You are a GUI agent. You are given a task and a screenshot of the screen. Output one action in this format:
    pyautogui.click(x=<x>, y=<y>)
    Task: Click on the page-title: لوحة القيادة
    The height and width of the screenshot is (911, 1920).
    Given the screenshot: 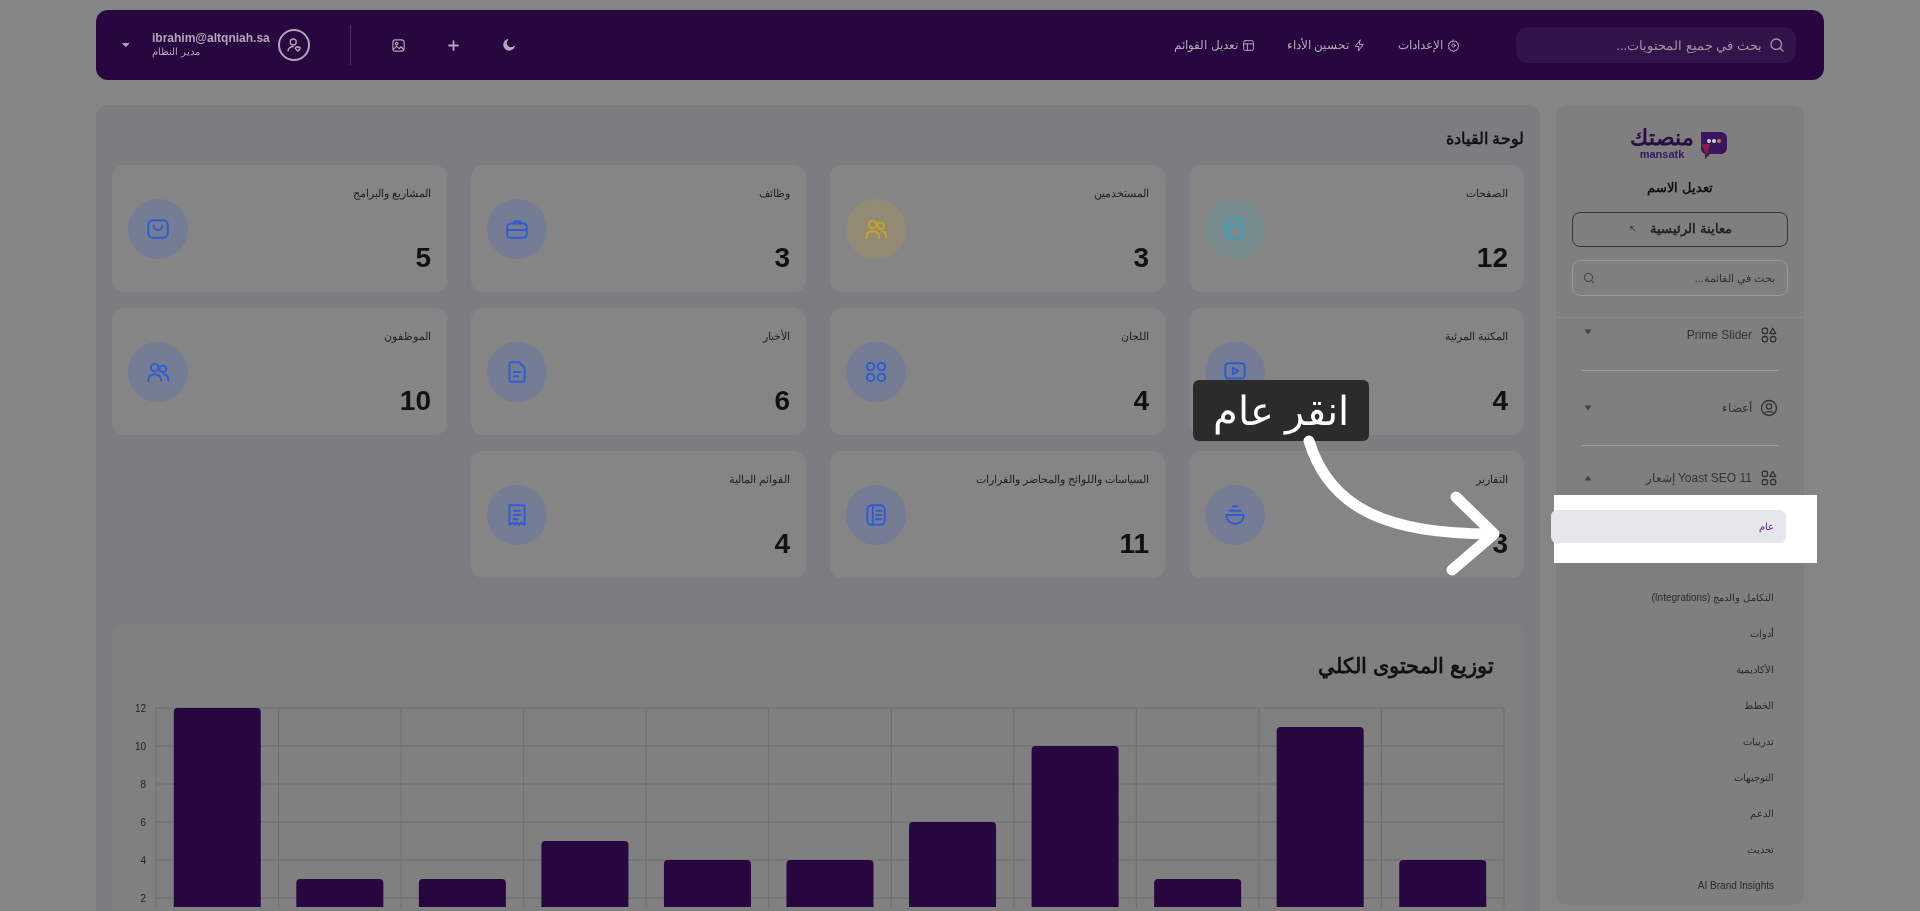 What is the action you would take?
    pyautogui.click(x=1484, y=140)
    